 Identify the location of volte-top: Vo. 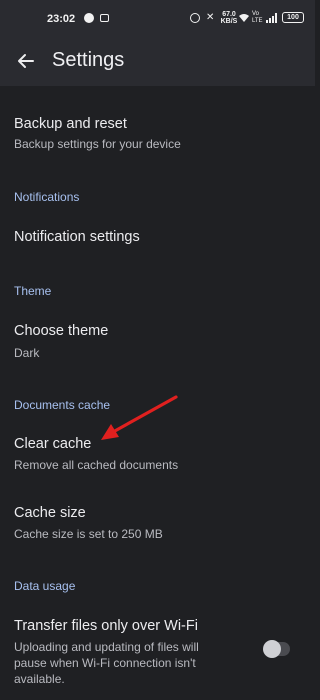
(256, 14).